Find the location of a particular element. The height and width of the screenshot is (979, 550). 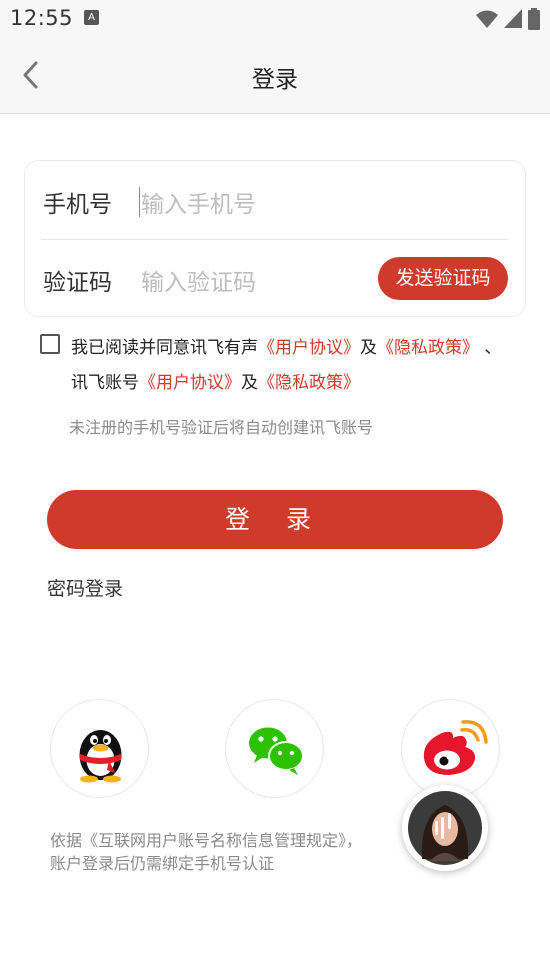

voice-assistant-avatar is located at coordinates (445, 828).